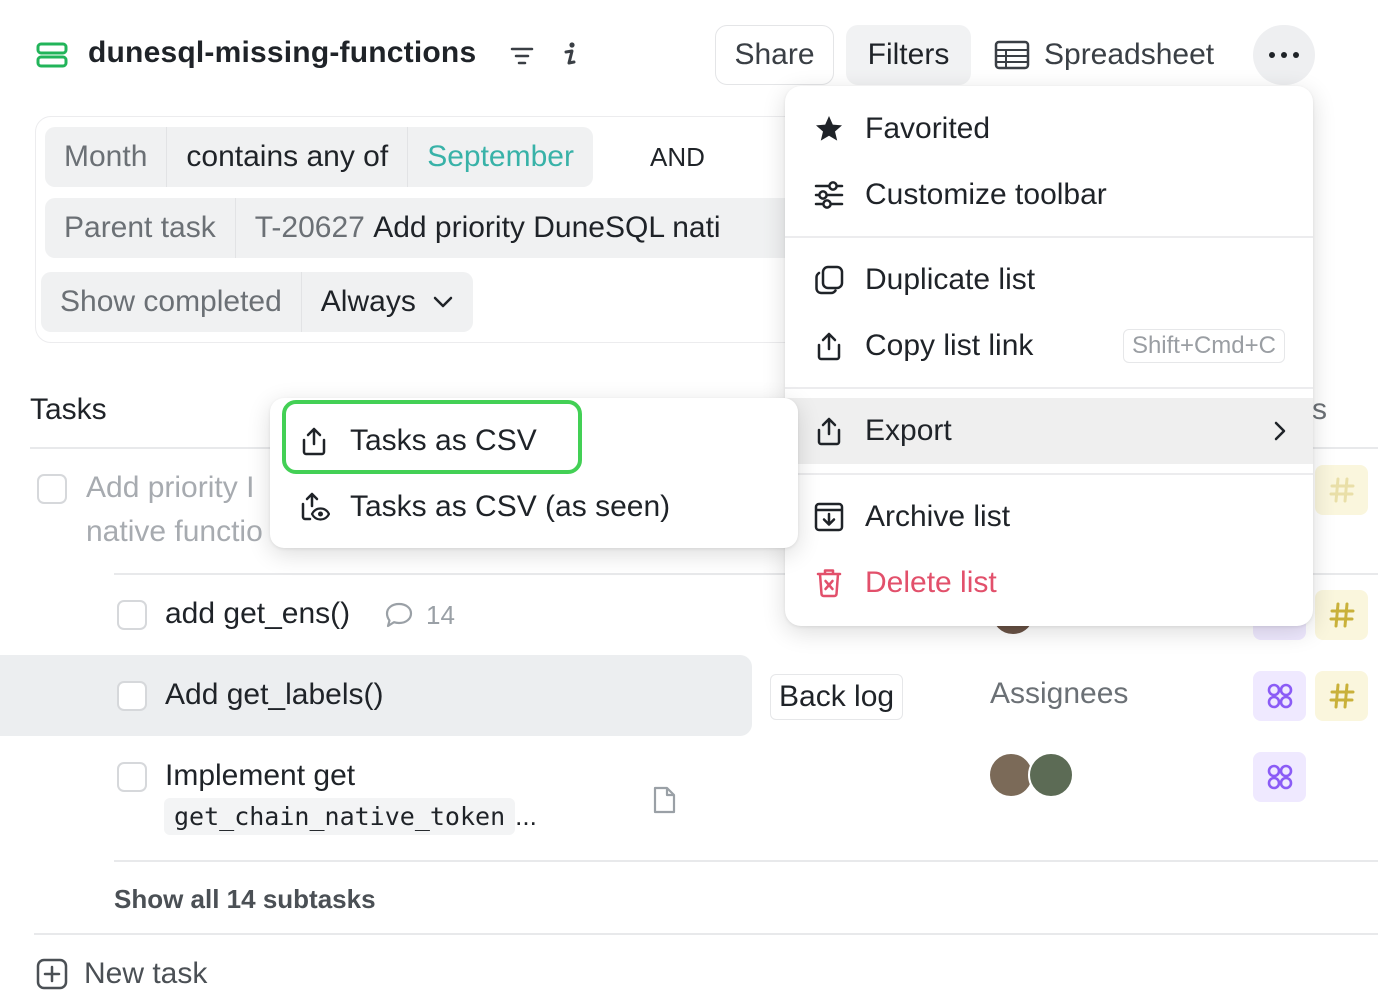  I want to click on menu-item-customize-toolbar: Customize toolbar, so click(1049, 195).